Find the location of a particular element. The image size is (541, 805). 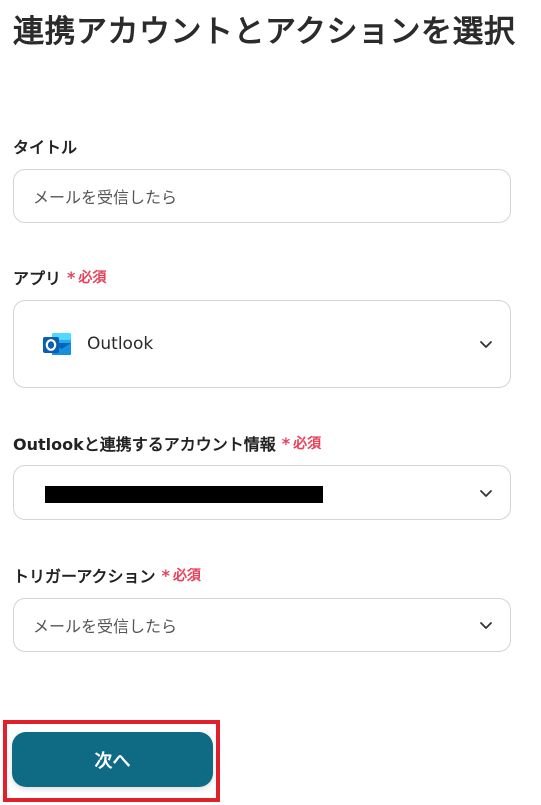

app-select-value: Outlook is located at coordinates (120, 344).